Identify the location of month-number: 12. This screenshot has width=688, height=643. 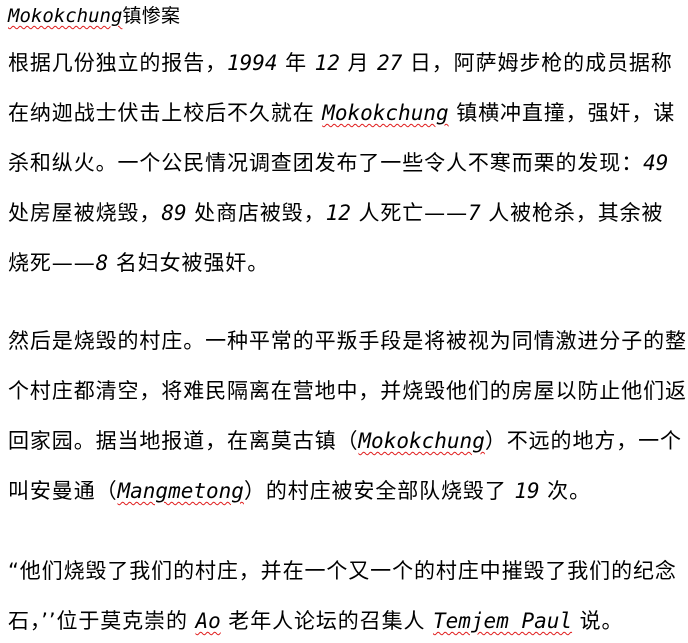
(327, 63).